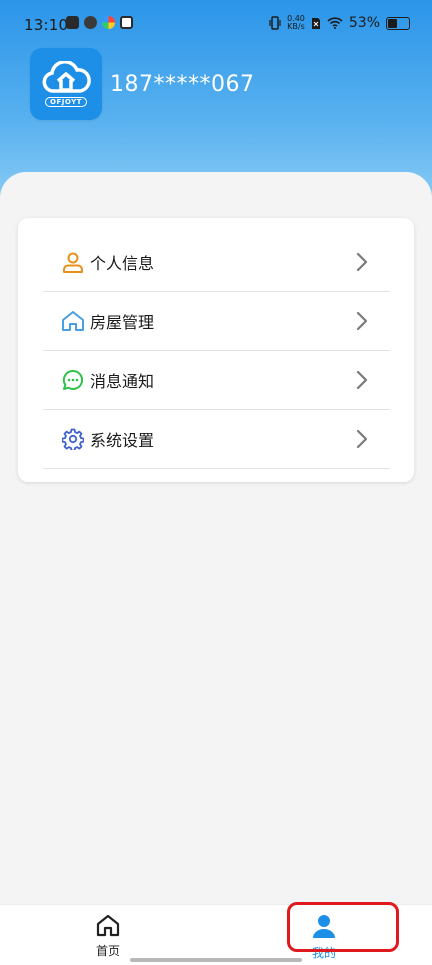 The width and height of the screenshot is (432, 965). I want to click on sim-icon, so click(315, 23).